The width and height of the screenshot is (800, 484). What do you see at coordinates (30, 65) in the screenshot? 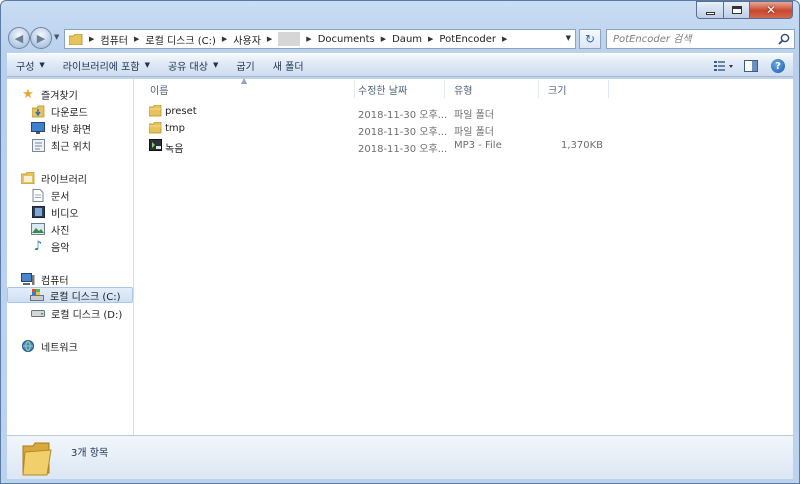
I see `organize-menu: 구성 ▼` at bounding box center [30, 65].